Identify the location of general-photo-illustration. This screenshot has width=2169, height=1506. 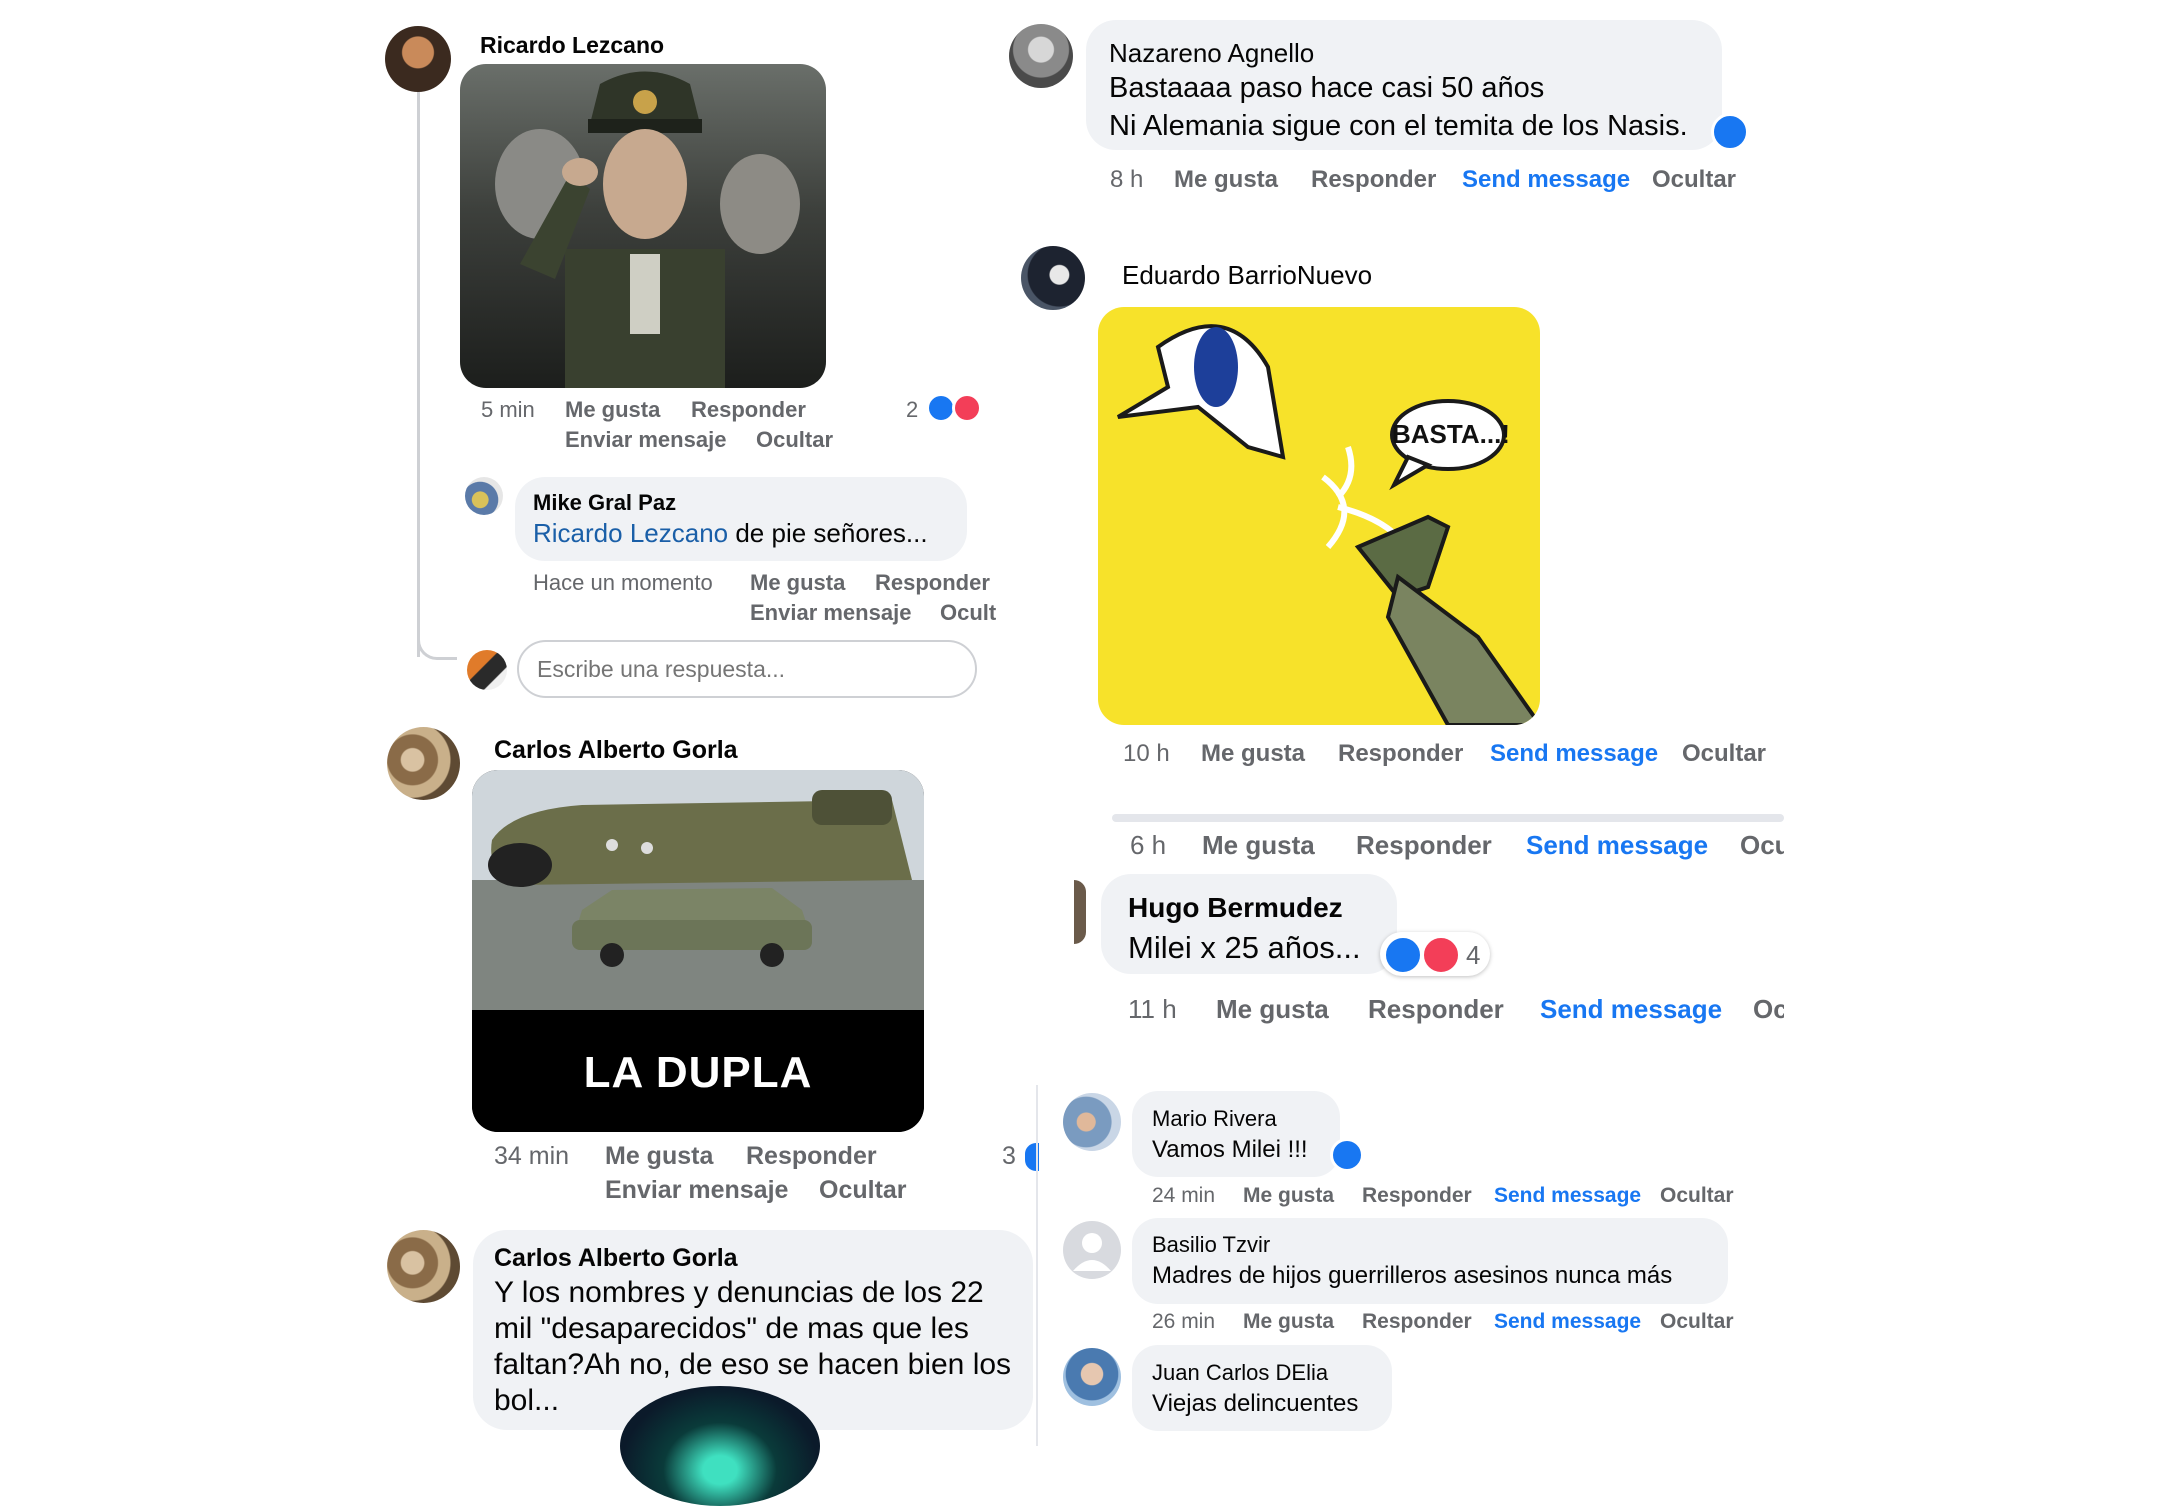
(647, 229).